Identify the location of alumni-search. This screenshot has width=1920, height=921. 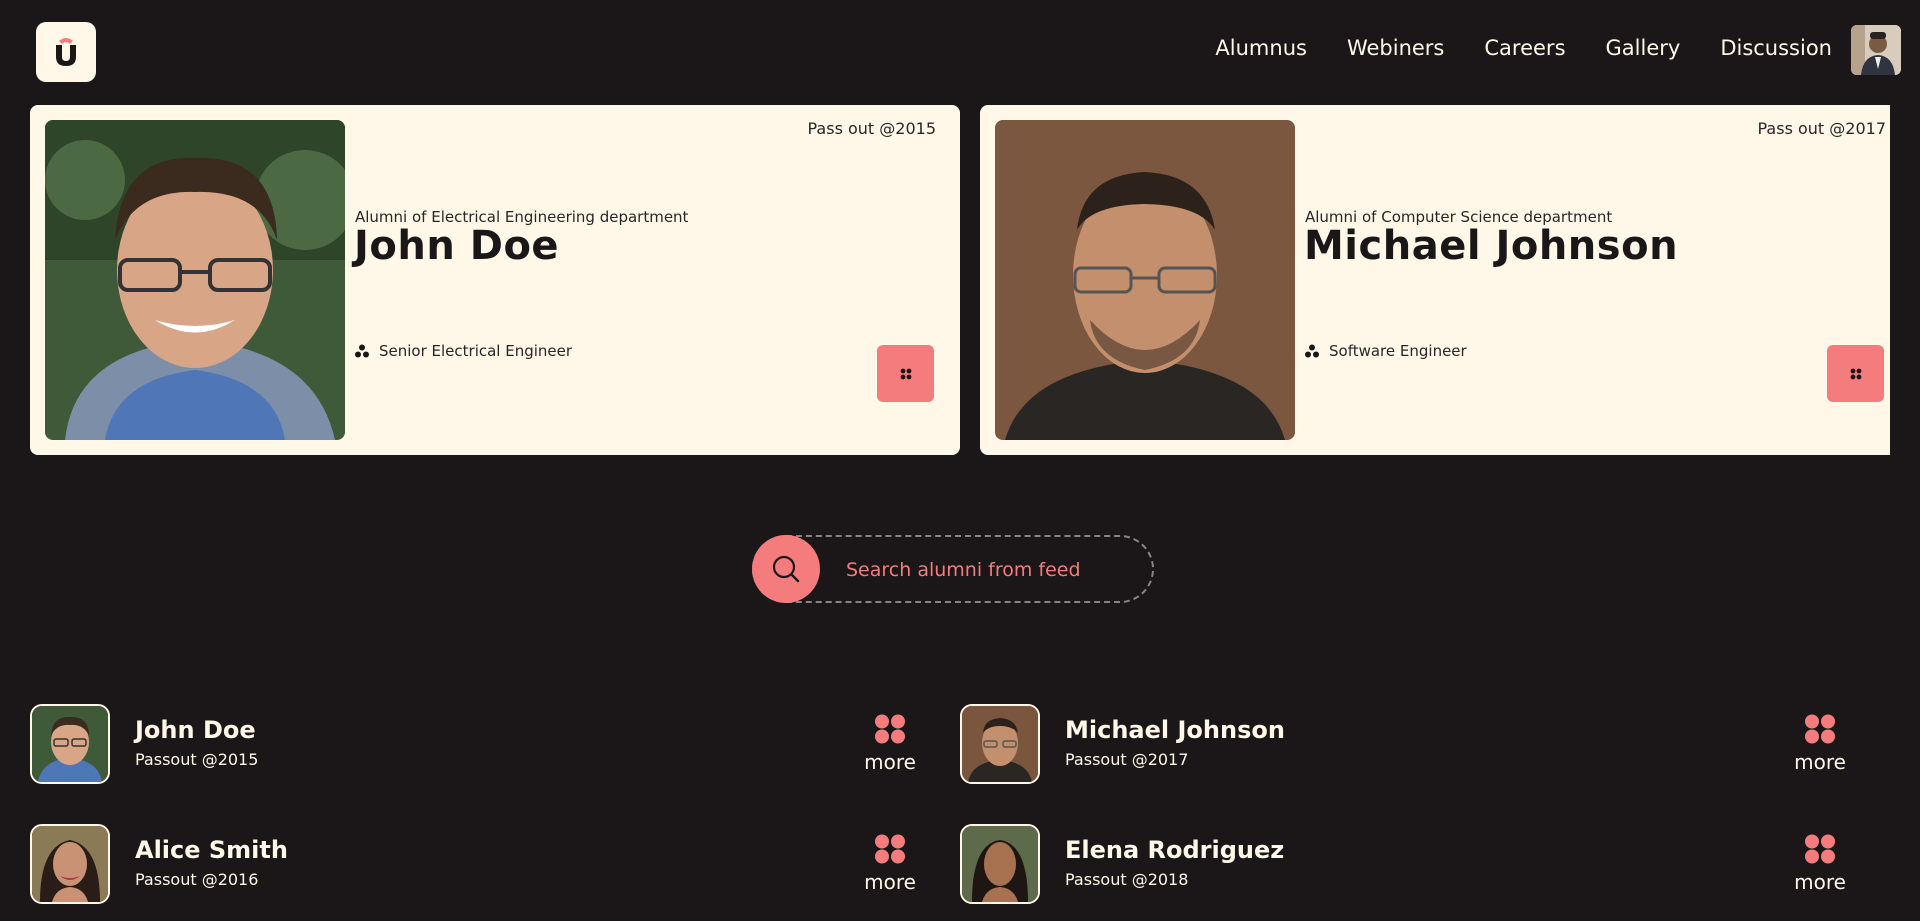
(953, 569).